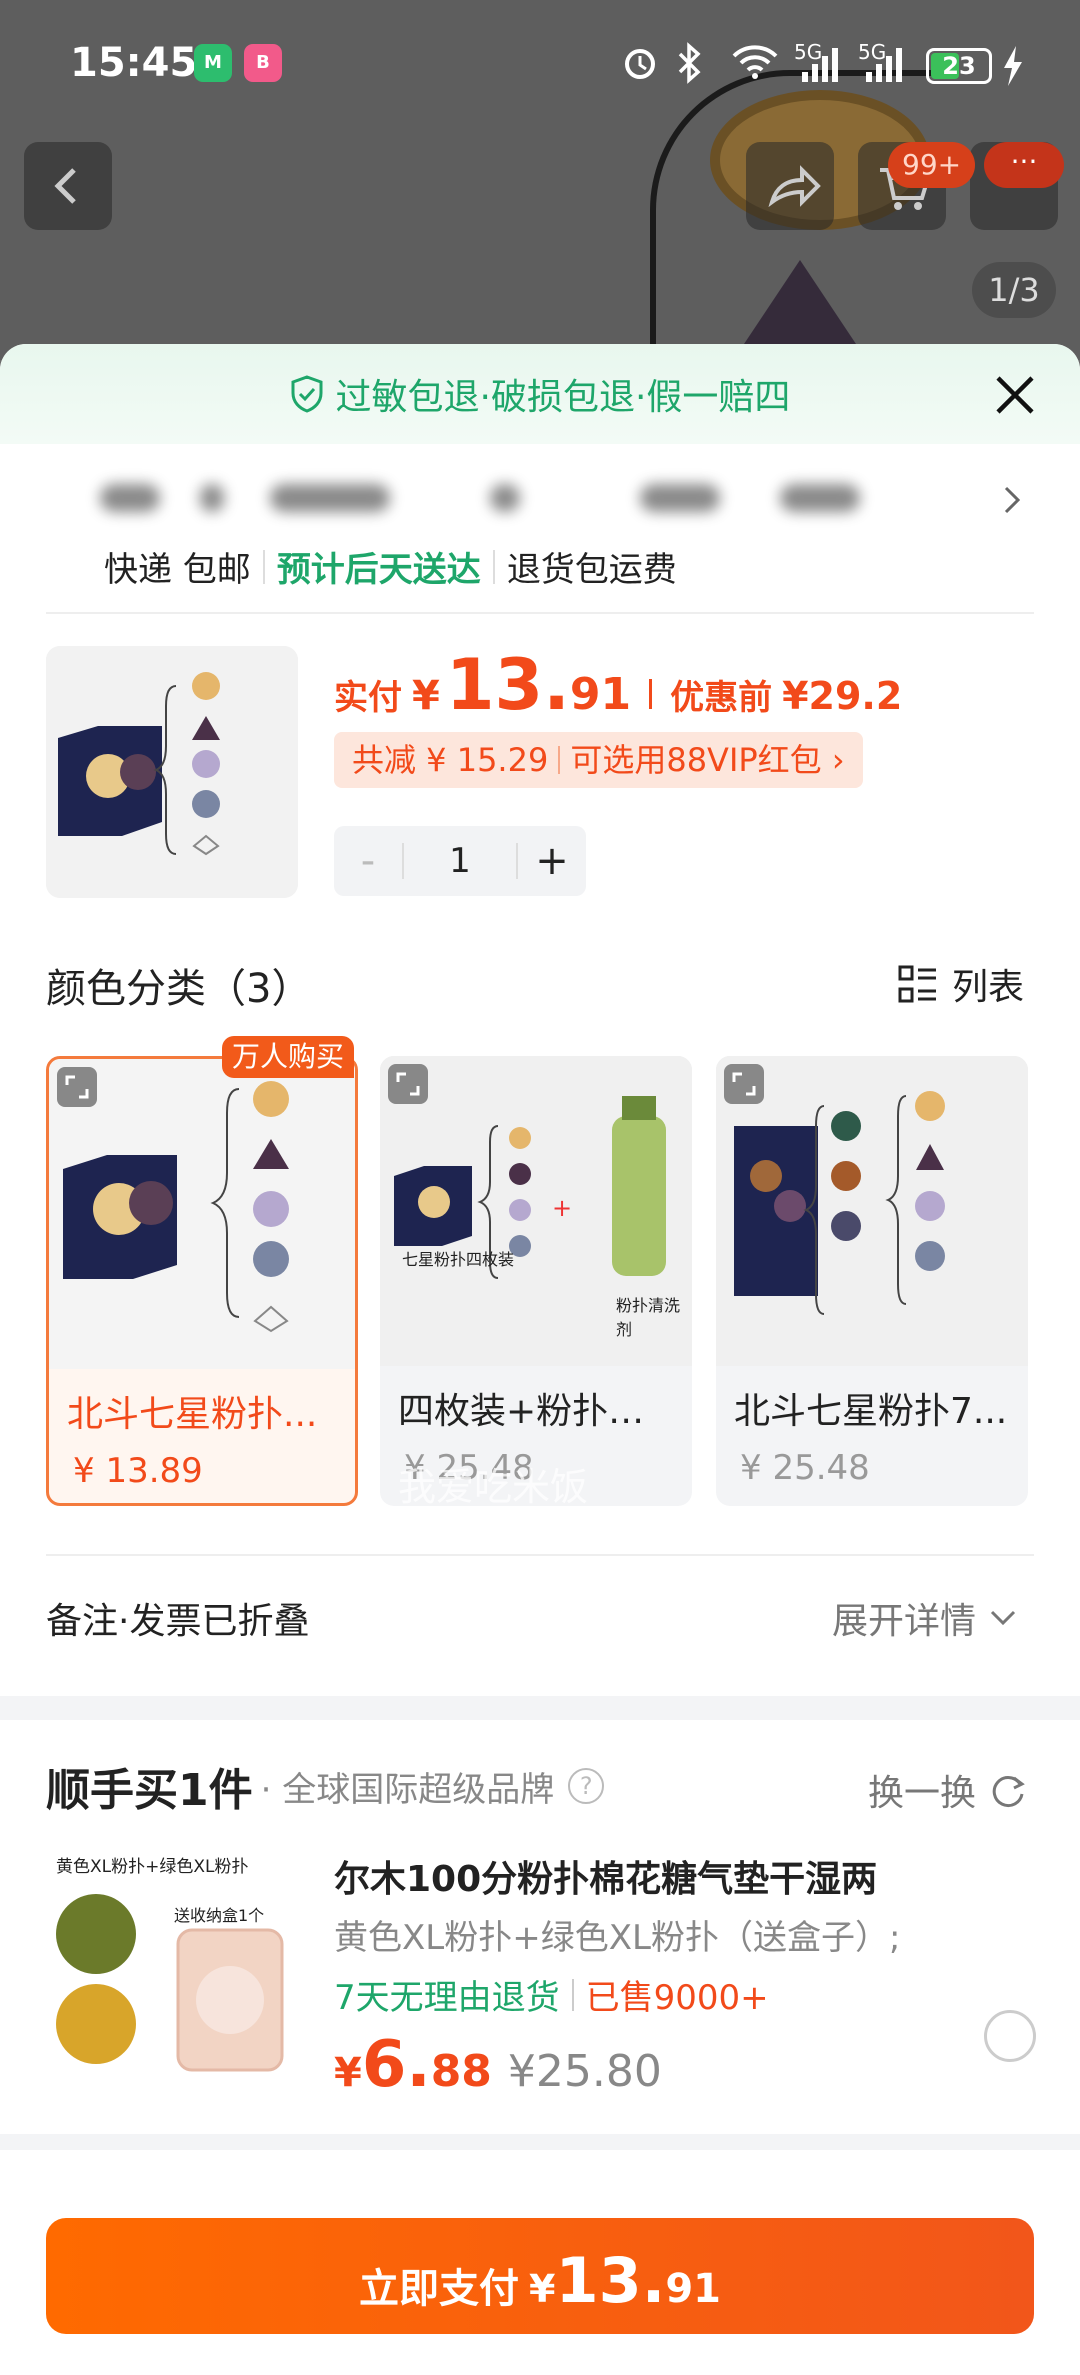  I want to click on share-button, so click(790, 186).